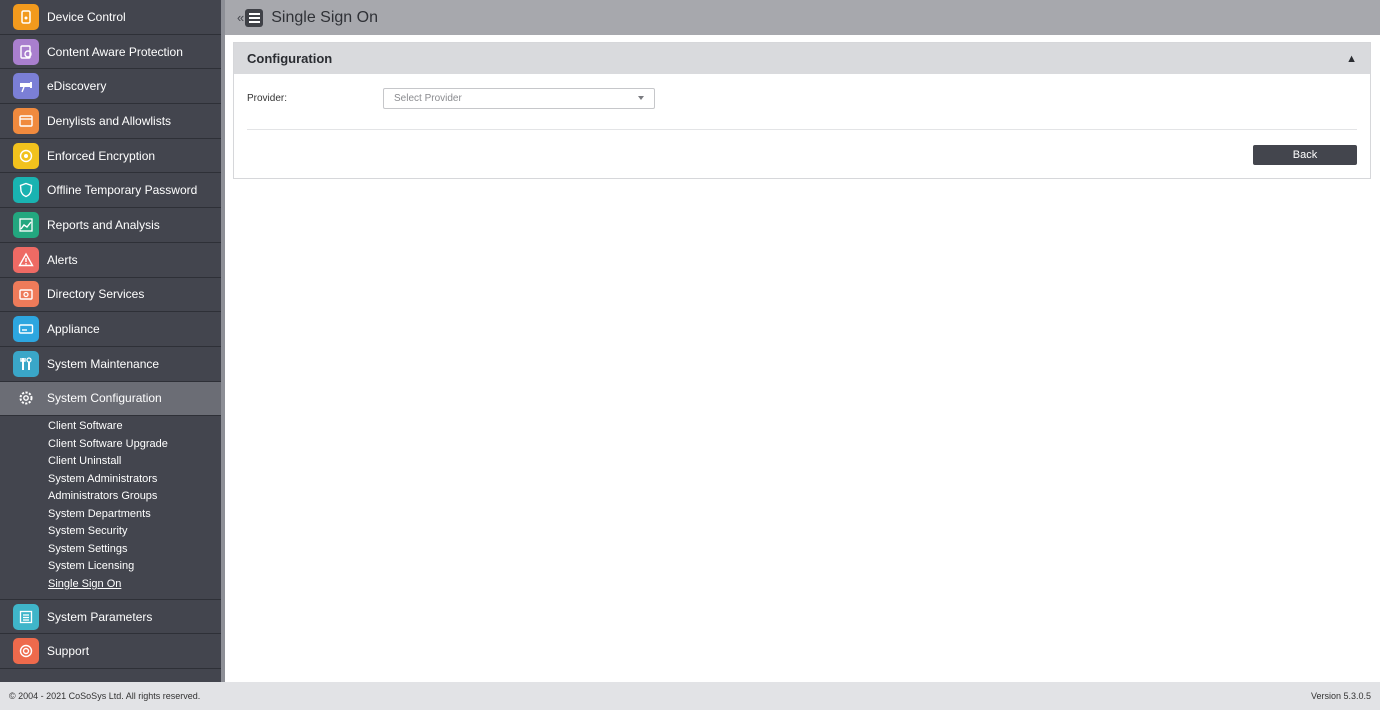 This screenshot has height=710, width=1380. Describe the element at coordinates (802, 98) in the screenshot. I see `provider-row: Provider: Select Provider` at that location.